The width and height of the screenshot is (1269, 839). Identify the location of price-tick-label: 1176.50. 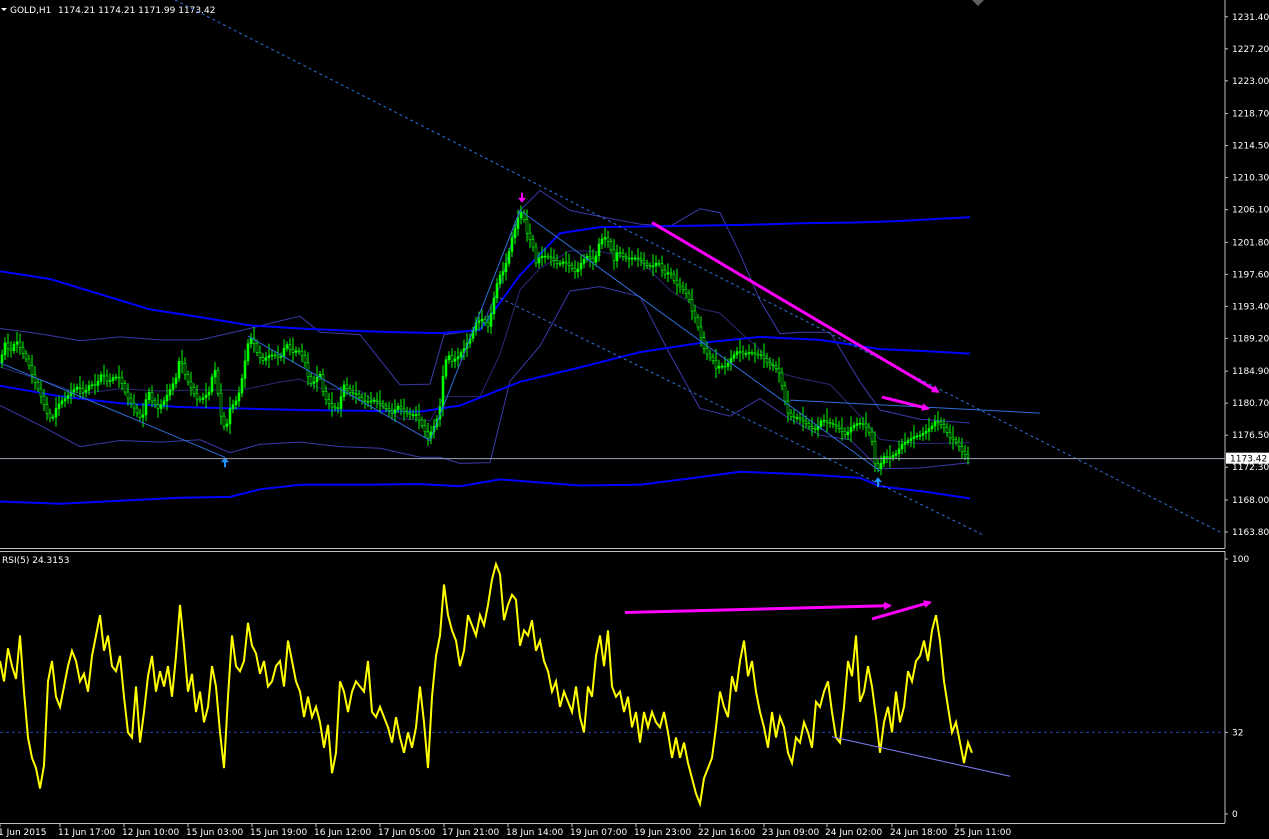
(1250, 436).